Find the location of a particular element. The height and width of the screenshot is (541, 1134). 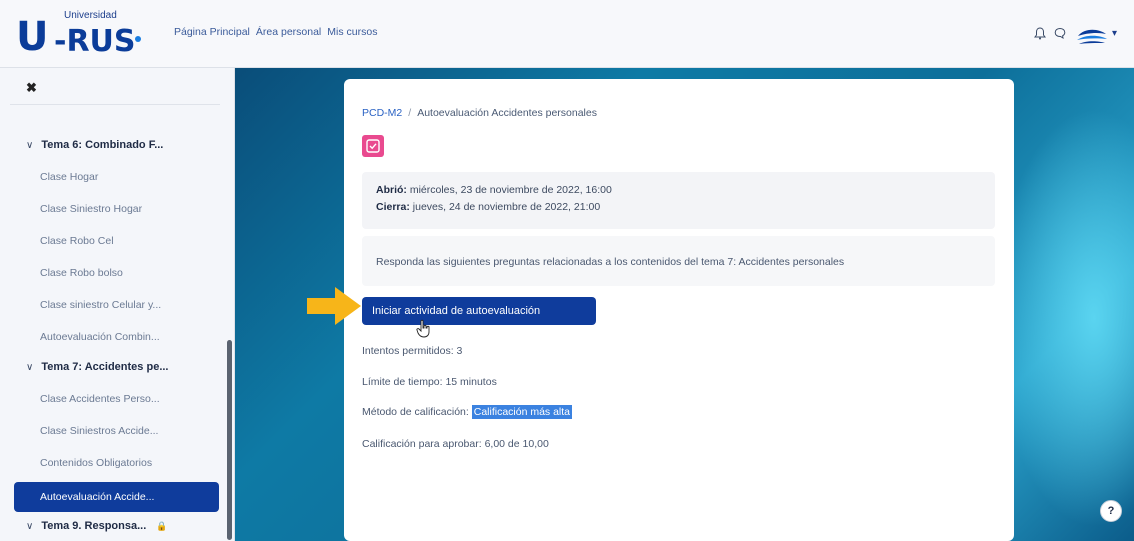

logo-rus-text: -RUS is located at coordinates (95, 41).